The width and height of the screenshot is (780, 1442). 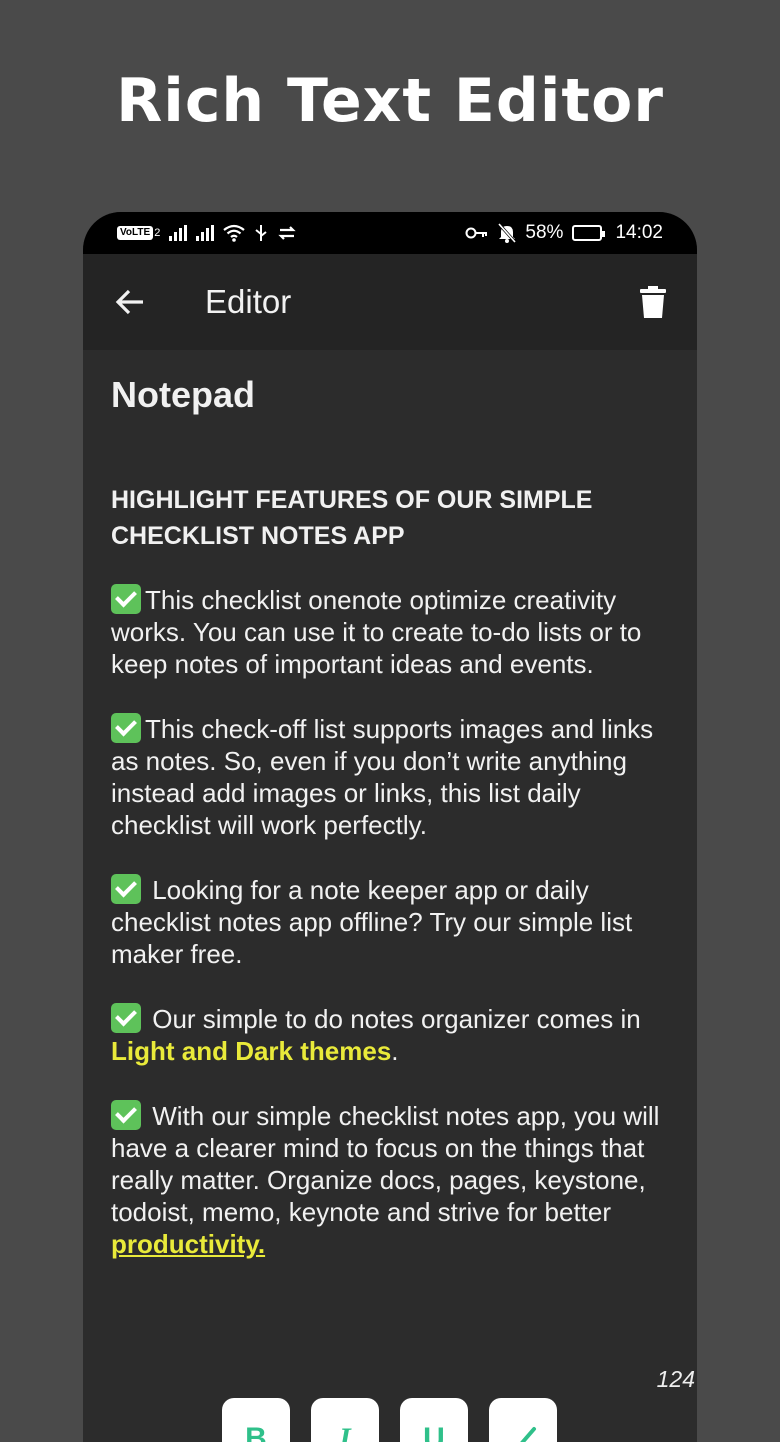 What do you see at coordinates (234, 233) in the screenshot?
I see `wifi-icon` at bounding box center [234, 233].